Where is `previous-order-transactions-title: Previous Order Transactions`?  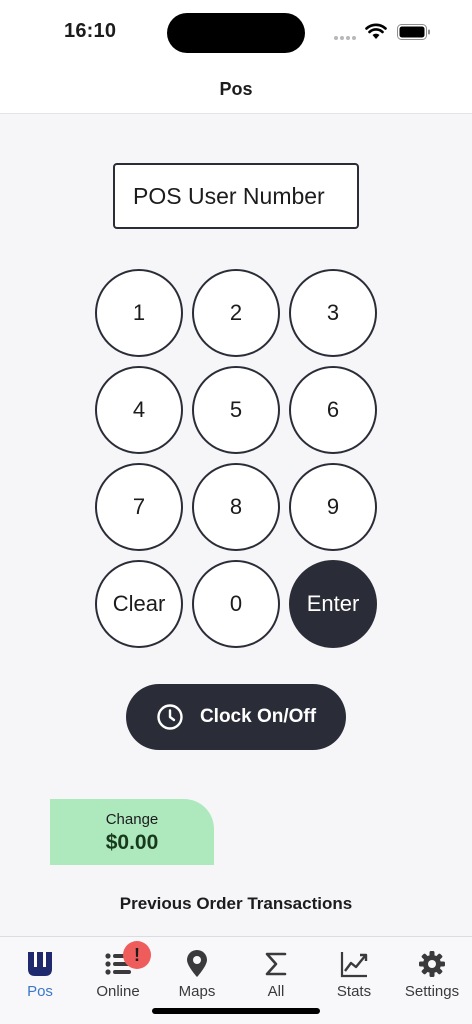
previous-order-transactions-title: Previous Order Transactions is located at coordinates (236, 903).